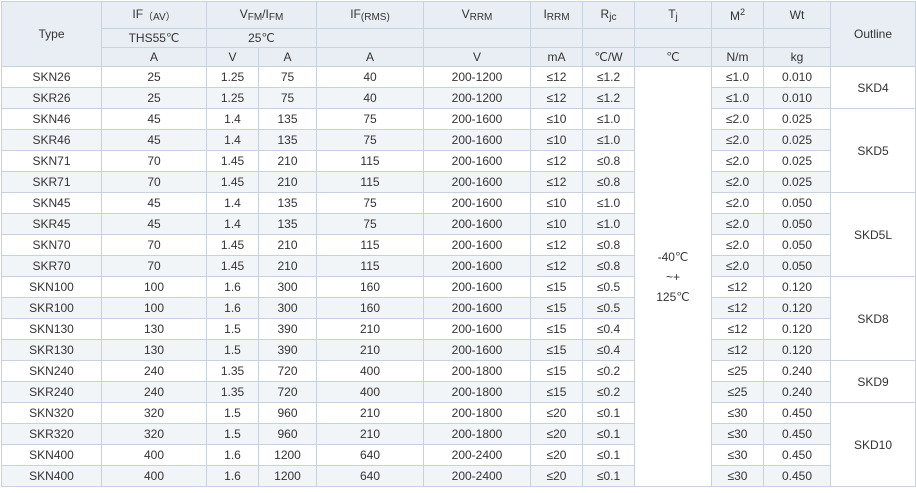 The width and height of the screenshot is (916, 493). I want to click on cell-if-rms: 40, so click(370, 98).